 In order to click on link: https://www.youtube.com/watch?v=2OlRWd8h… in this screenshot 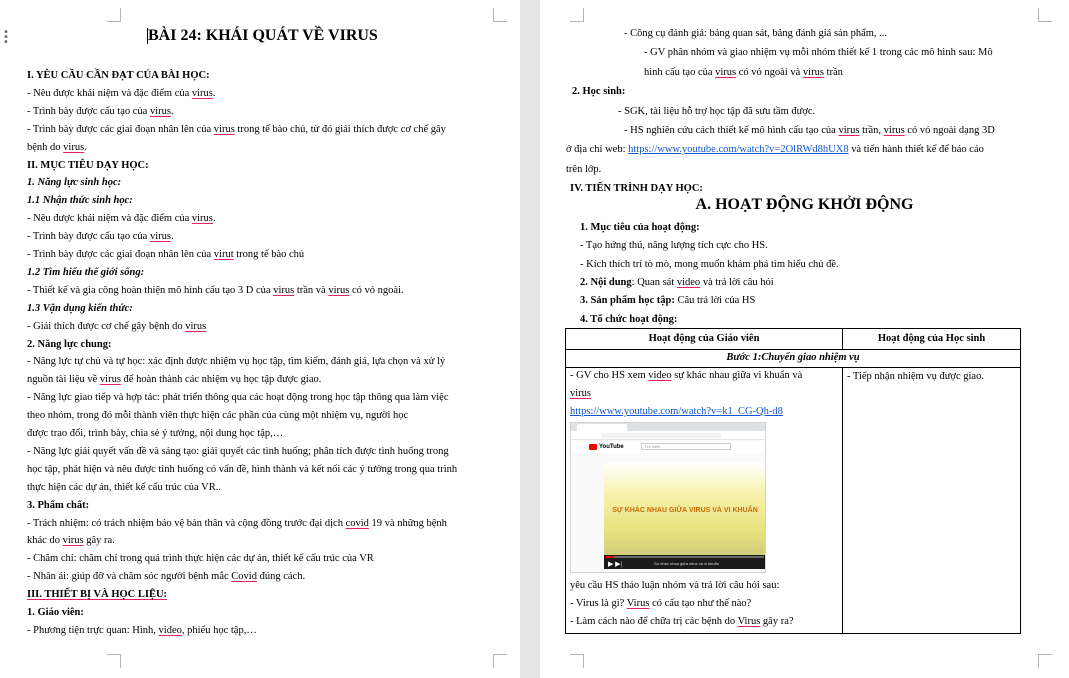, I will do `click(738, 149)`.